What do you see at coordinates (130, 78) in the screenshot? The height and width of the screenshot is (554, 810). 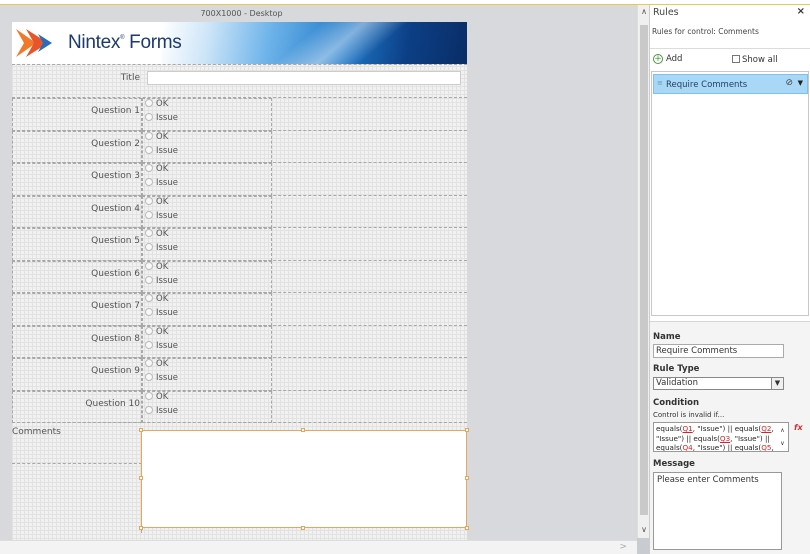 I see `title-label: Title` at bounding box center [130, 78].